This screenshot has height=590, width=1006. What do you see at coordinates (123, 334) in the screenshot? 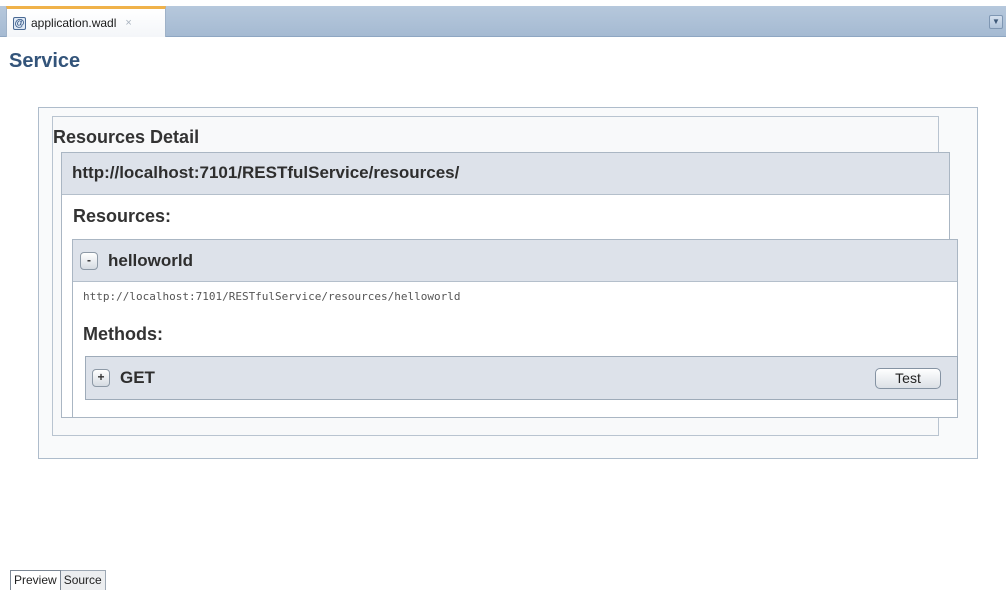
I see `methods-label: Methods:` at bounding box center [123, 334].